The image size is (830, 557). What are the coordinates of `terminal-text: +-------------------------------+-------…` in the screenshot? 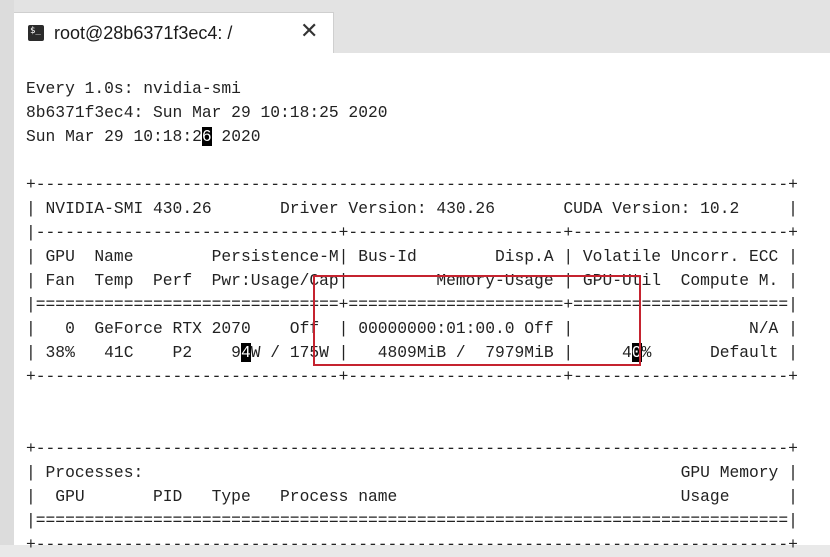 It's located at (412, 376).